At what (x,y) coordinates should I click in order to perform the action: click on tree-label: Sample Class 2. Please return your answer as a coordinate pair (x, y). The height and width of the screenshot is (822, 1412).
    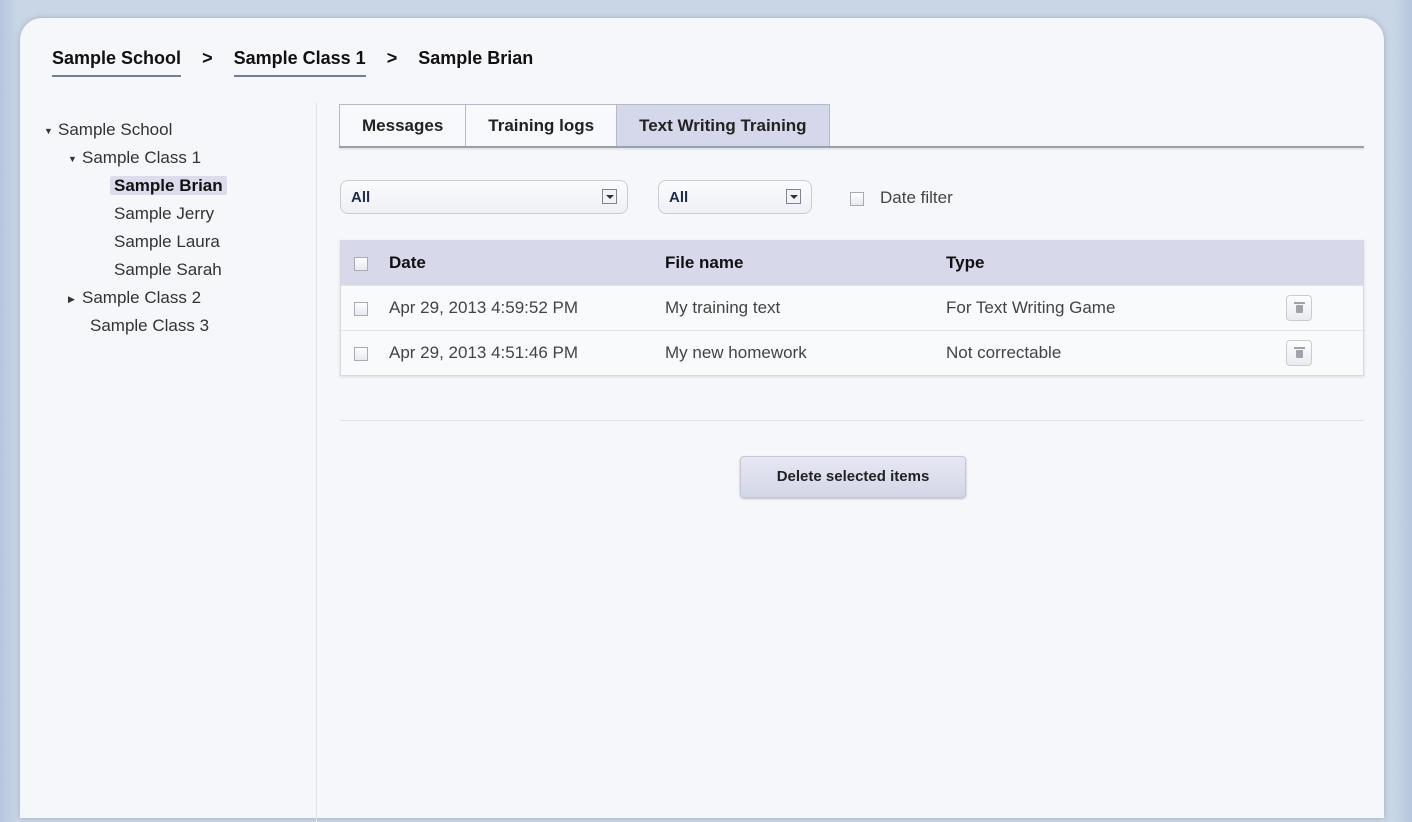
    Looking at the image, I should click on (142, 297).